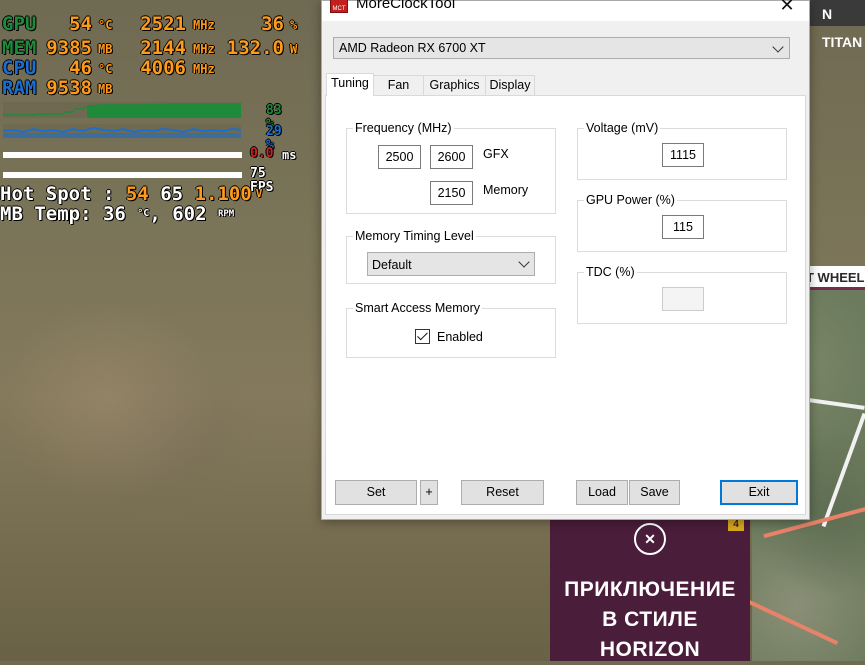 Image resolution: width=865 pixels, height=665 pixels. Describe the element at coordinates (650, 539) in the screenshot. I see `ticket-icon: ✕` at that location.